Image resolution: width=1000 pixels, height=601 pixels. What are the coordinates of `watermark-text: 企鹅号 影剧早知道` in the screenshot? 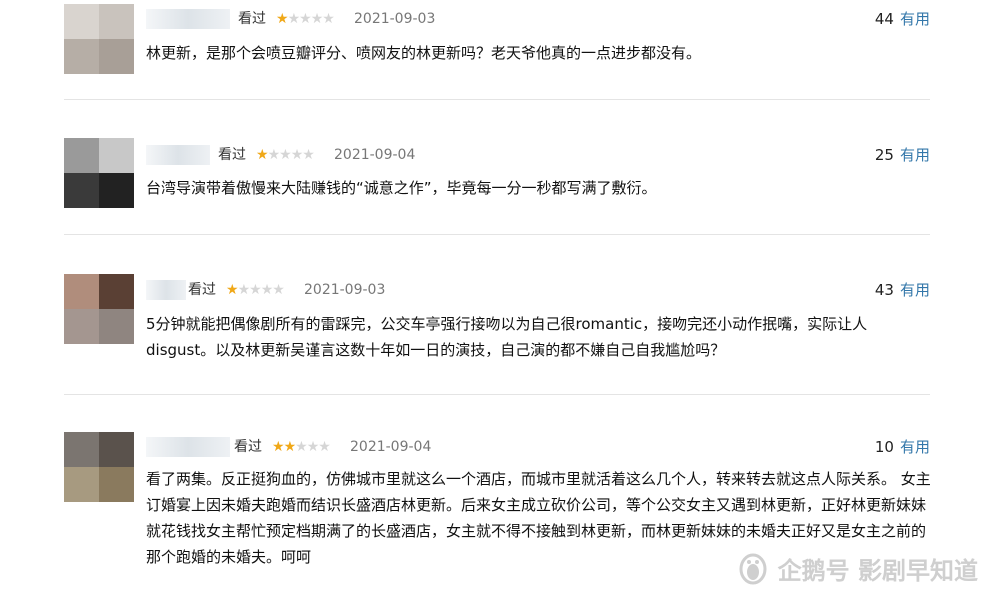 It's located at (877, 570).